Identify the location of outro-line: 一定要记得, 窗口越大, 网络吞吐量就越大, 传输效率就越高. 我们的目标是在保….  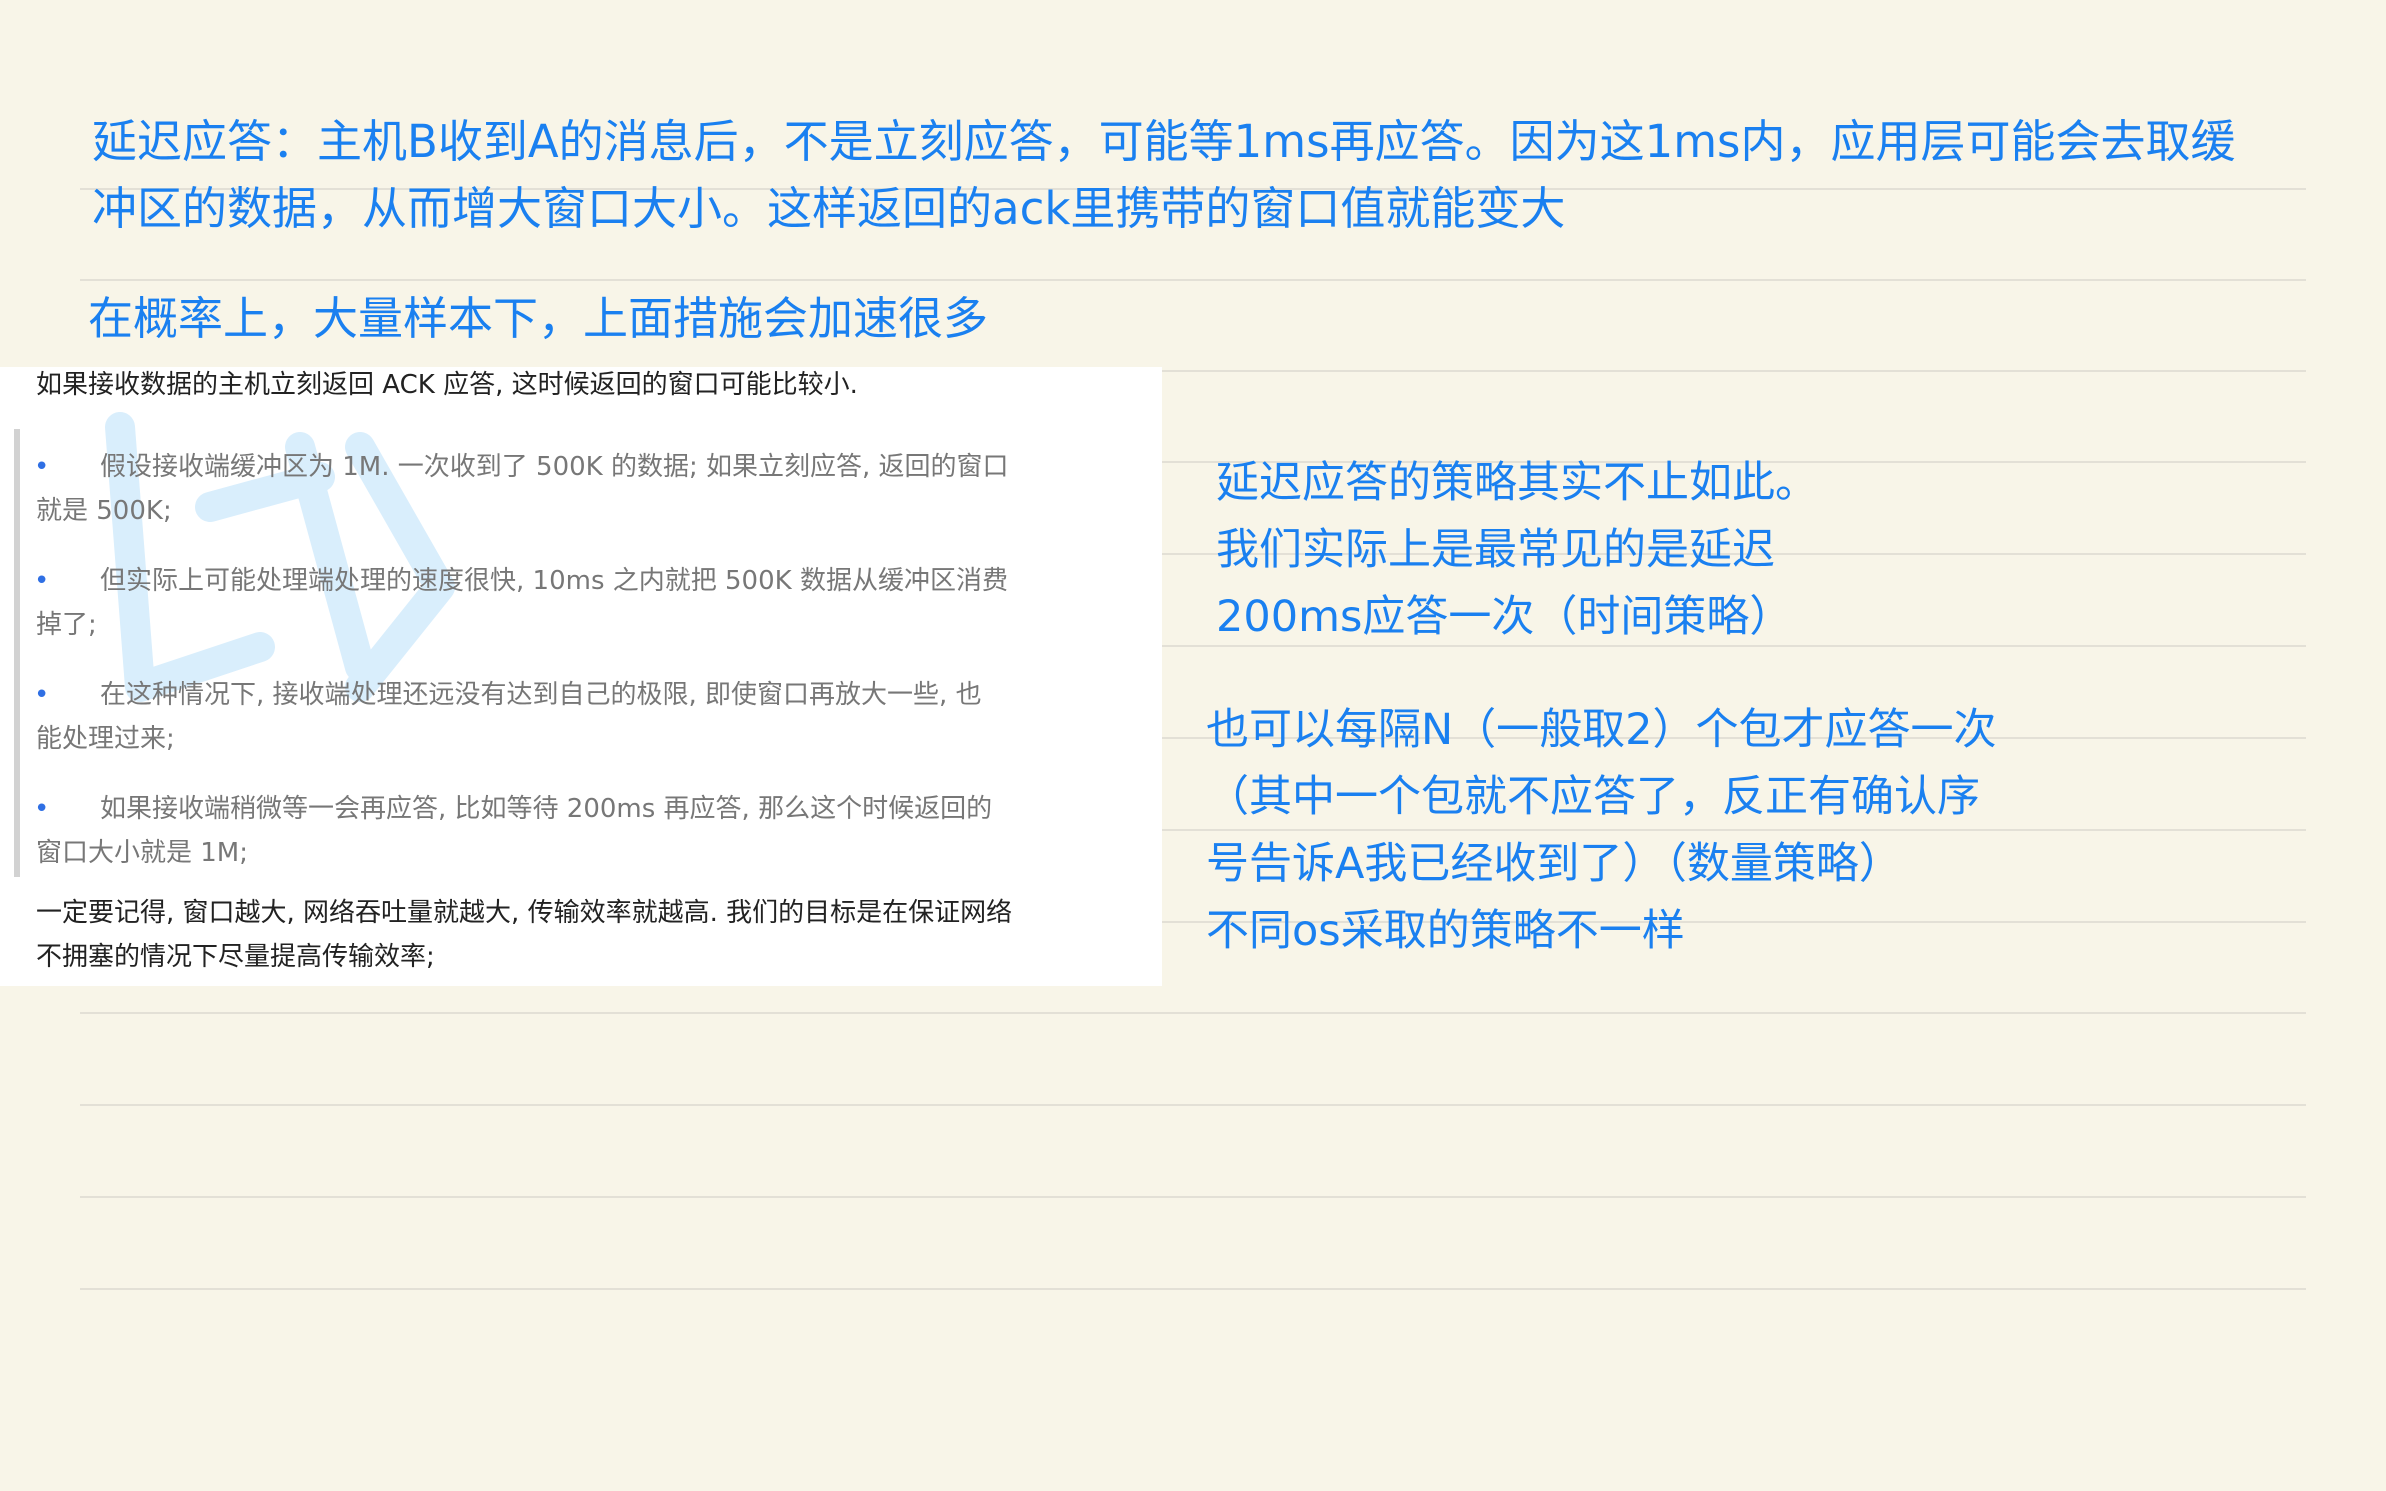
(524, 913).